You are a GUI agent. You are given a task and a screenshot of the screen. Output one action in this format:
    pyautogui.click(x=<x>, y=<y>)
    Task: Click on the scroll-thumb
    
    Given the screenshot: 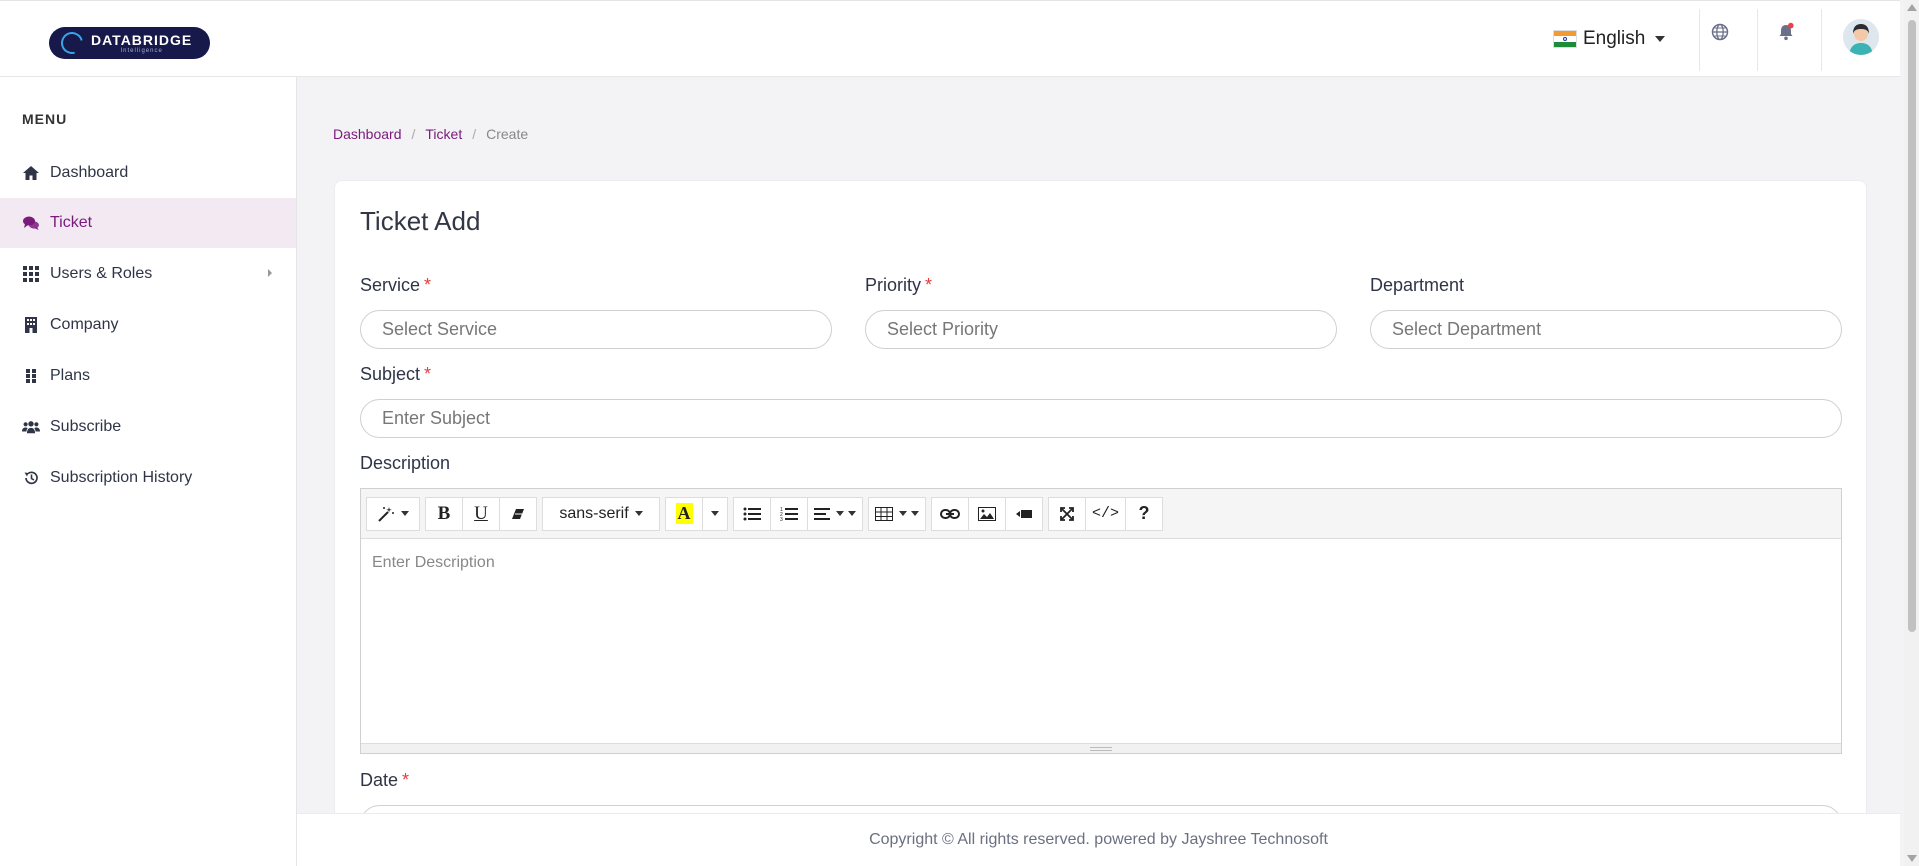 What is the action you would take?
    pyautogui.click(x=1912, y=326)
    